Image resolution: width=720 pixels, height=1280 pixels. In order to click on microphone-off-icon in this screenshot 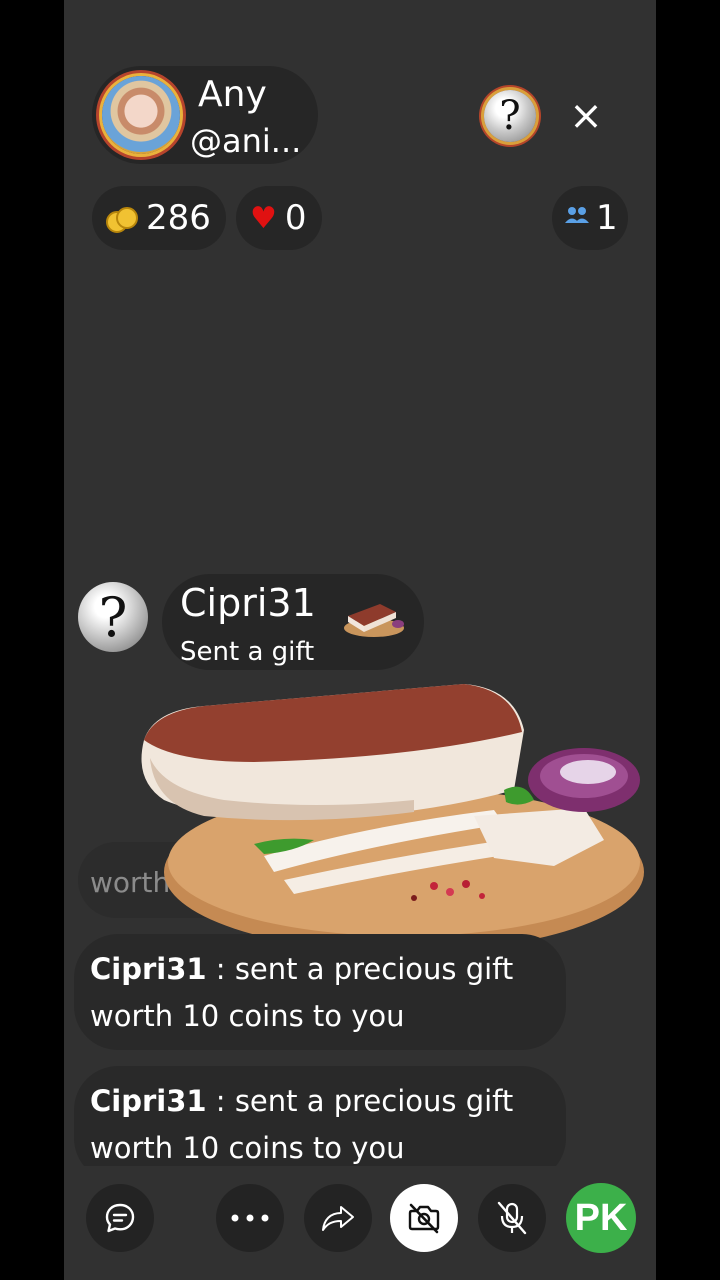, I will do `click(512, 1218)`.